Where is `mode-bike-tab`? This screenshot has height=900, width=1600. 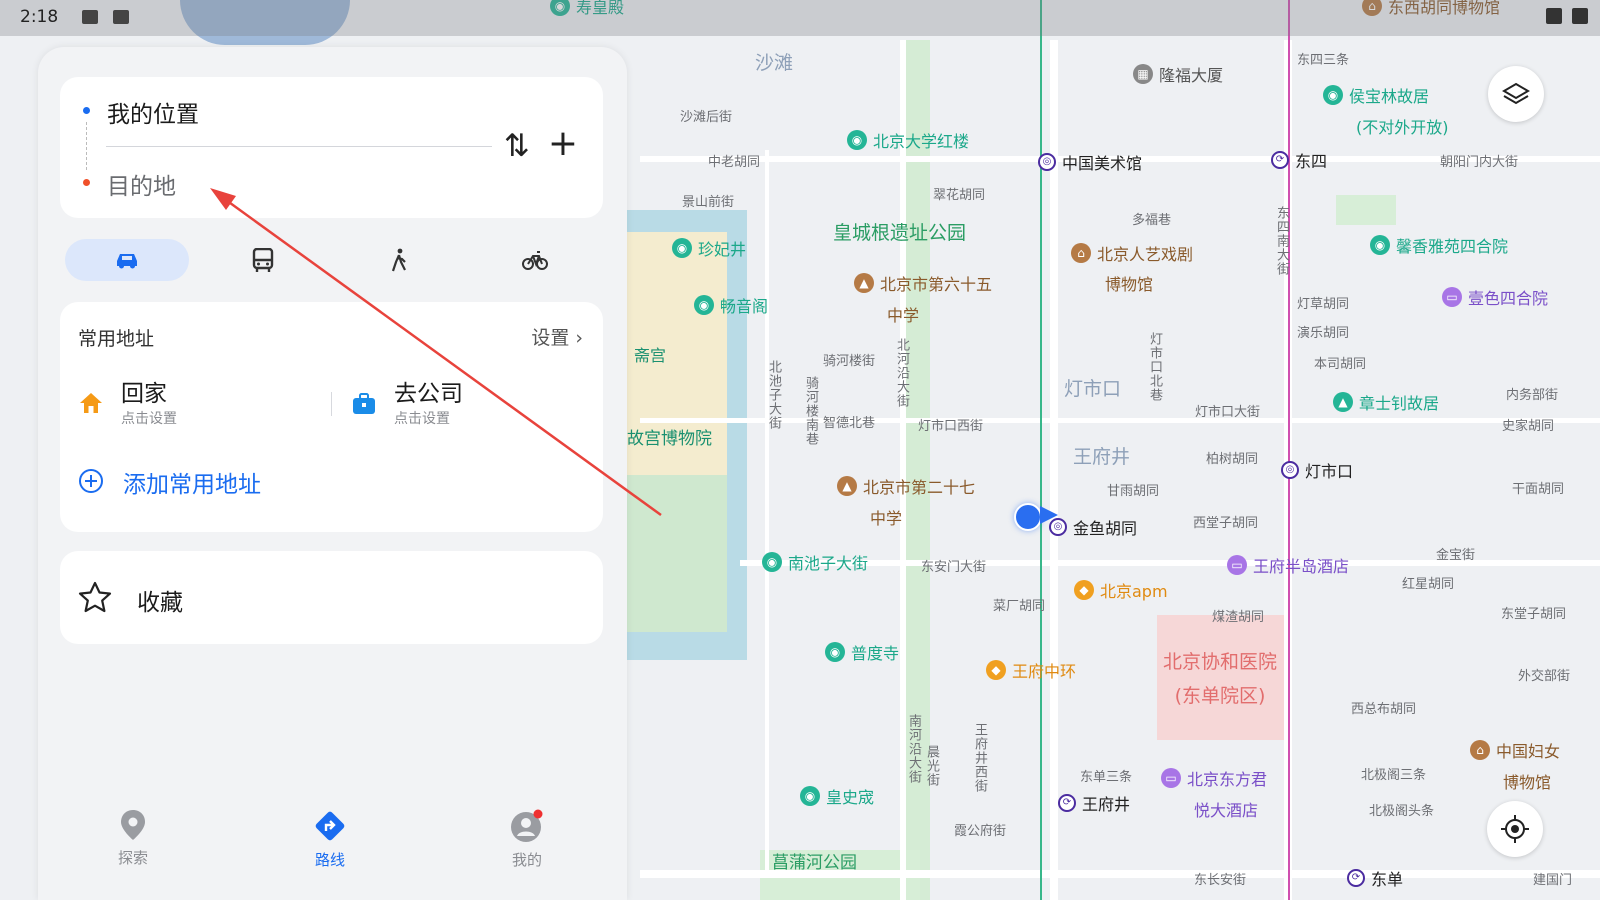
mode-bike-tab is located at coordinates (535, 260).